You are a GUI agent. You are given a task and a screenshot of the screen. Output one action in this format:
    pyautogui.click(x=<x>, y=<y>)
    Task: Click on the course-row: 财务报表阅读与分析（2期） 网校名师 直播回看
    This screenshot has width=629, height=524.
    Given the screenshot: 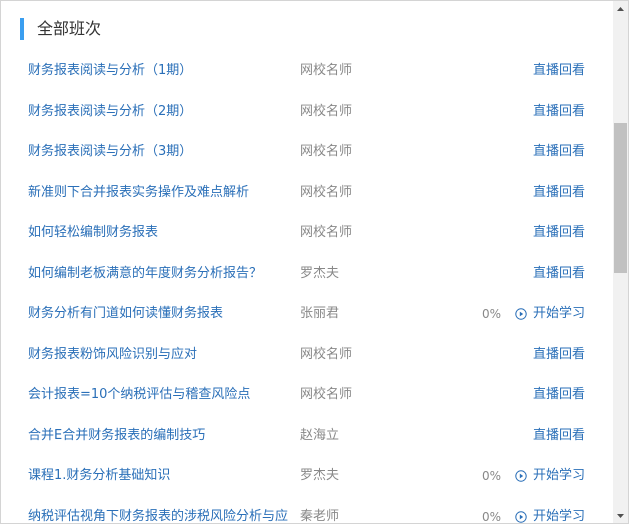 What is the action you would take?
    pyautogui.click(x=307, y=112)
    